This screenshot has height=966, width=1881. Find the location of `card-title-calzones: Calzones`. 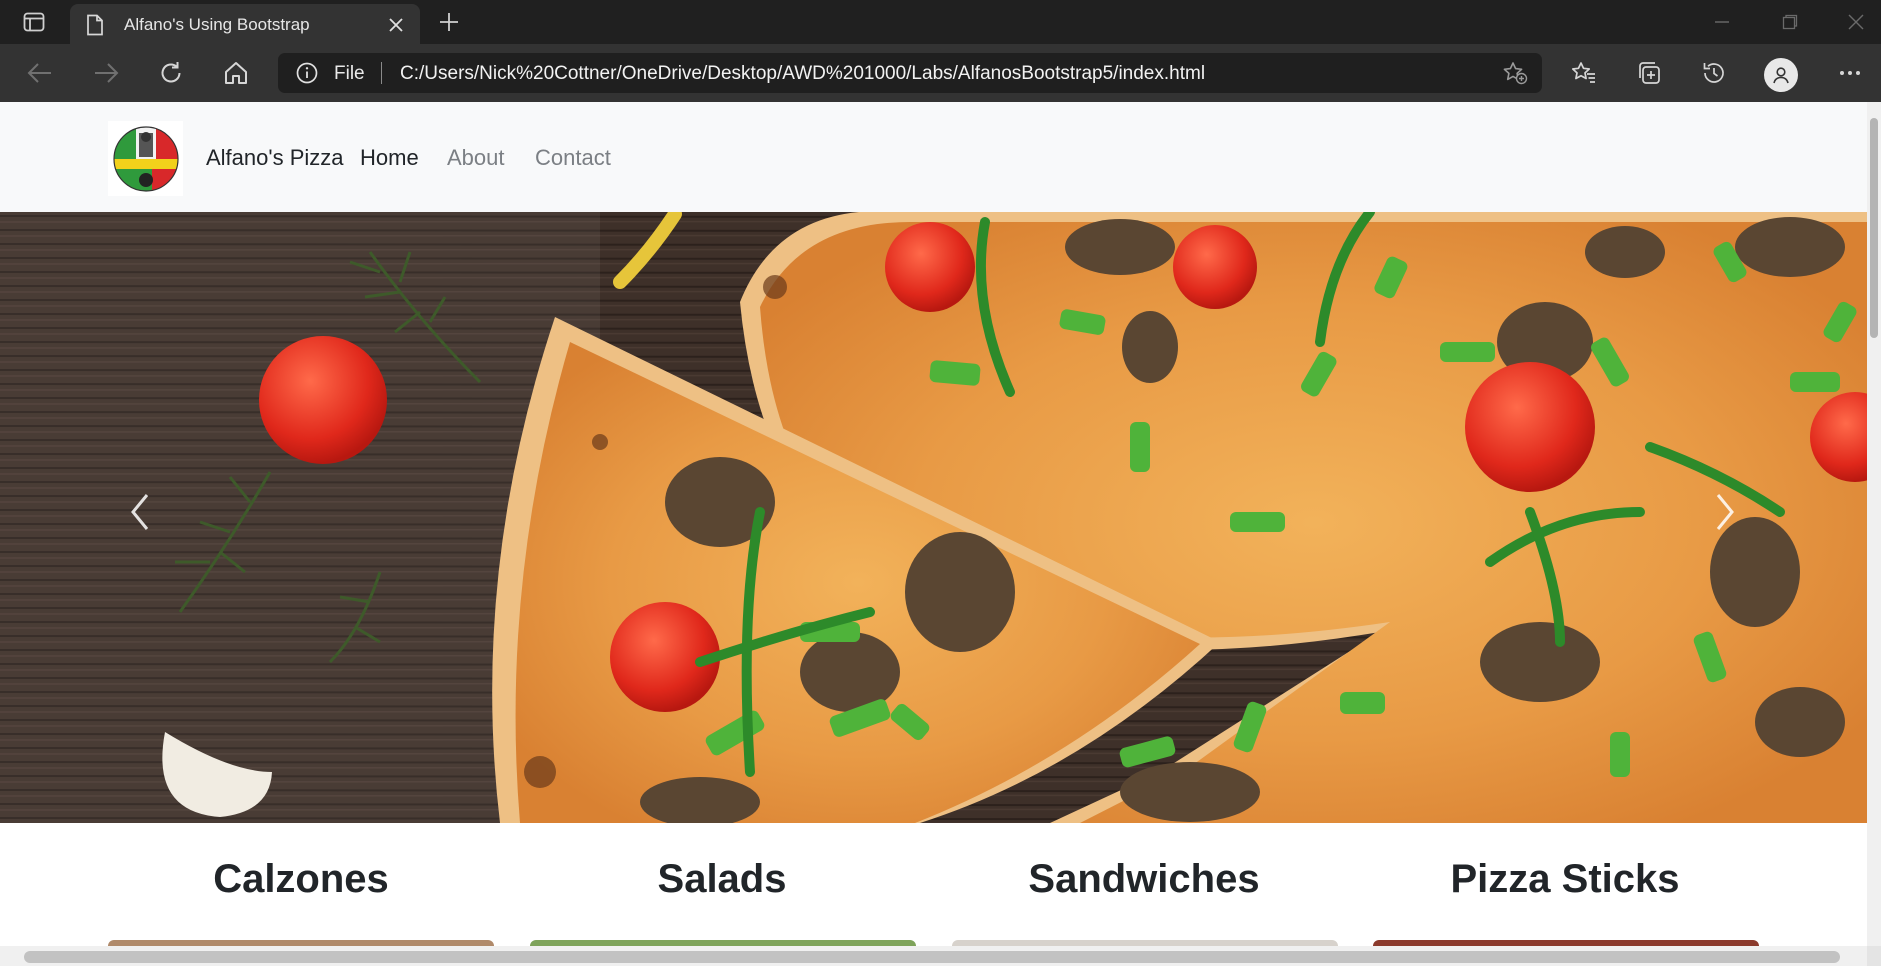

card-title-calzones: Calzones is located at coordinates (301, 879).